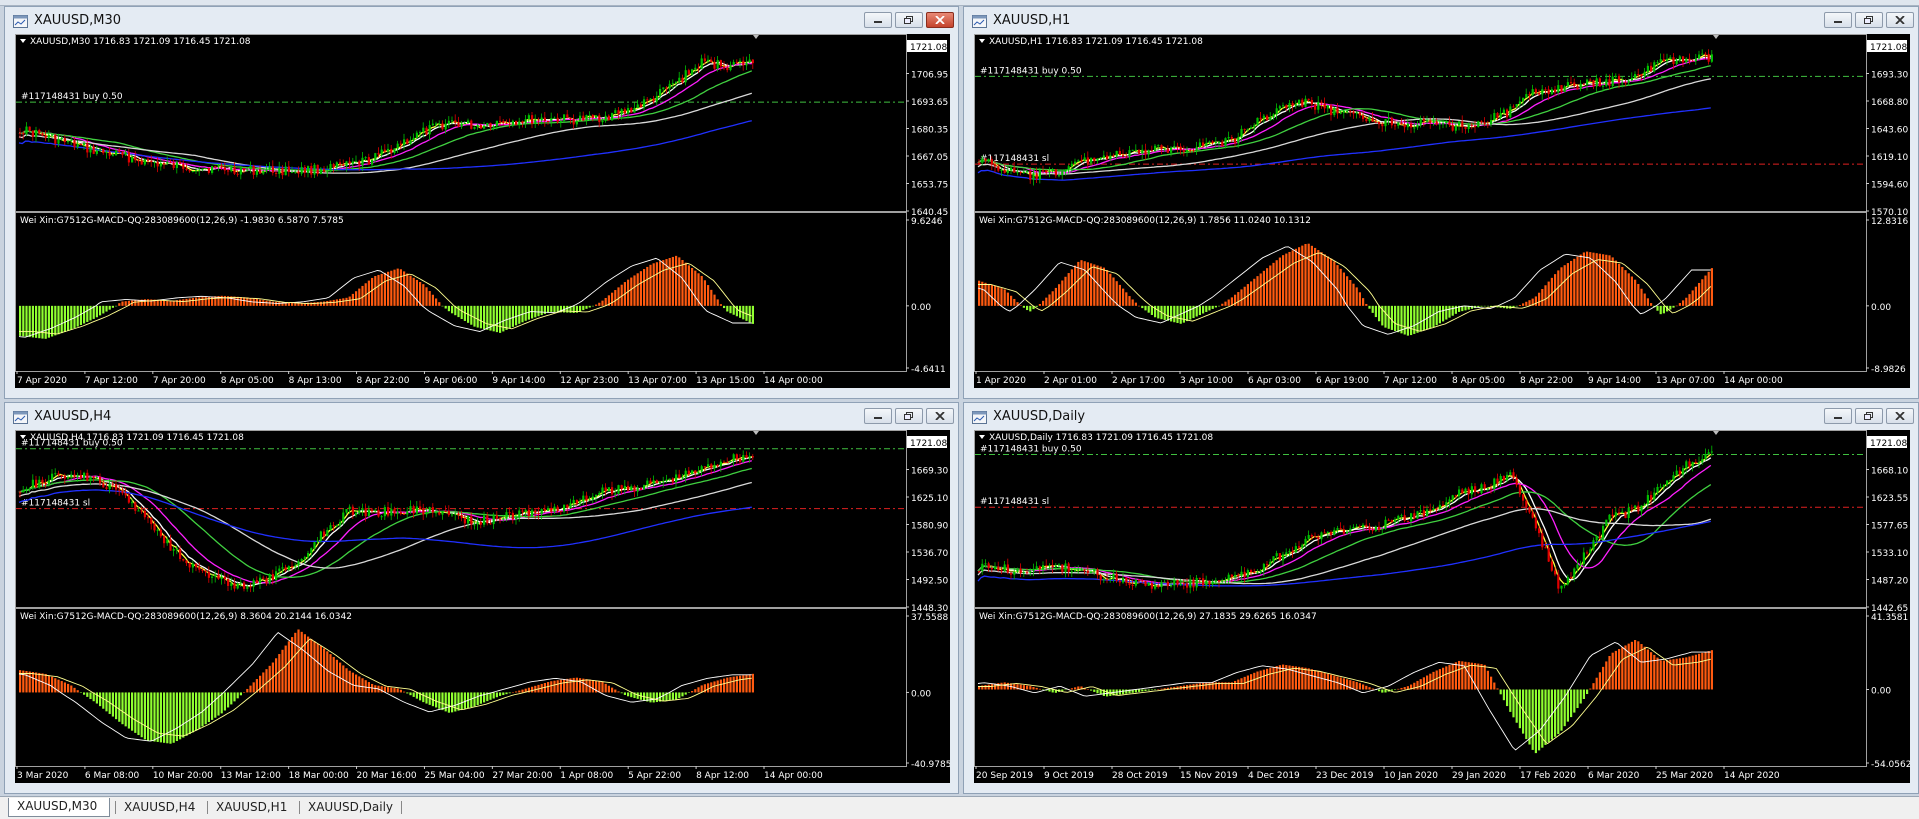 The width and height of the screenshot is (1919, 819). I want to click on macd-tick-label: 0.00, so click(921, 694).